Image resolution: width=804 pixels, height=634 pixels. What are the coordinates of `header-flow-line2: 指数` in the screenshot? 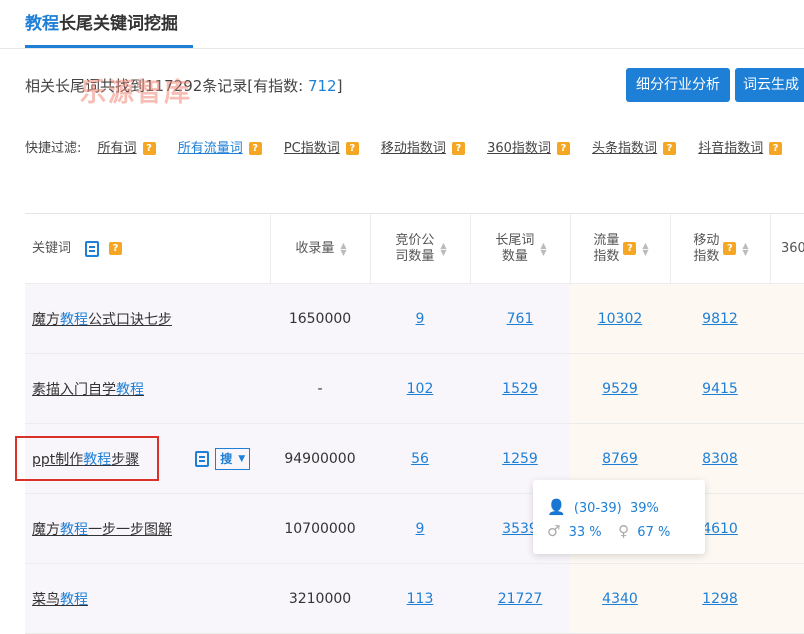 It's located at (606, 256).